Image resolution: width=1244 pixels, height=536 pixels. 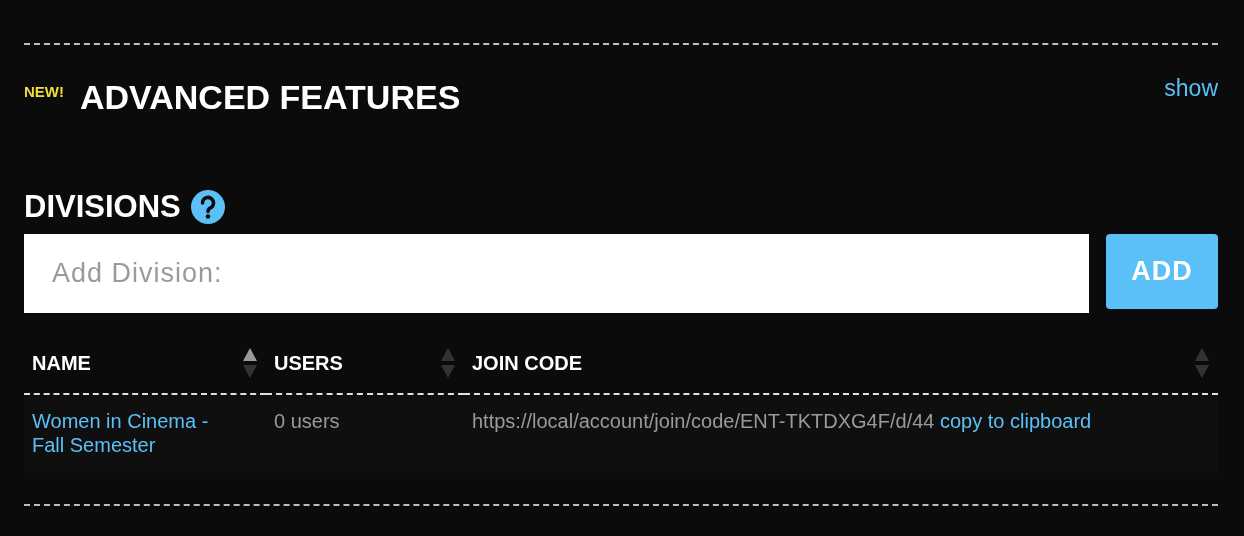 What do you see at coordinates (61, 363) in the screenshot?
I see `column-header: NAME` at bounding box center [61, 363].